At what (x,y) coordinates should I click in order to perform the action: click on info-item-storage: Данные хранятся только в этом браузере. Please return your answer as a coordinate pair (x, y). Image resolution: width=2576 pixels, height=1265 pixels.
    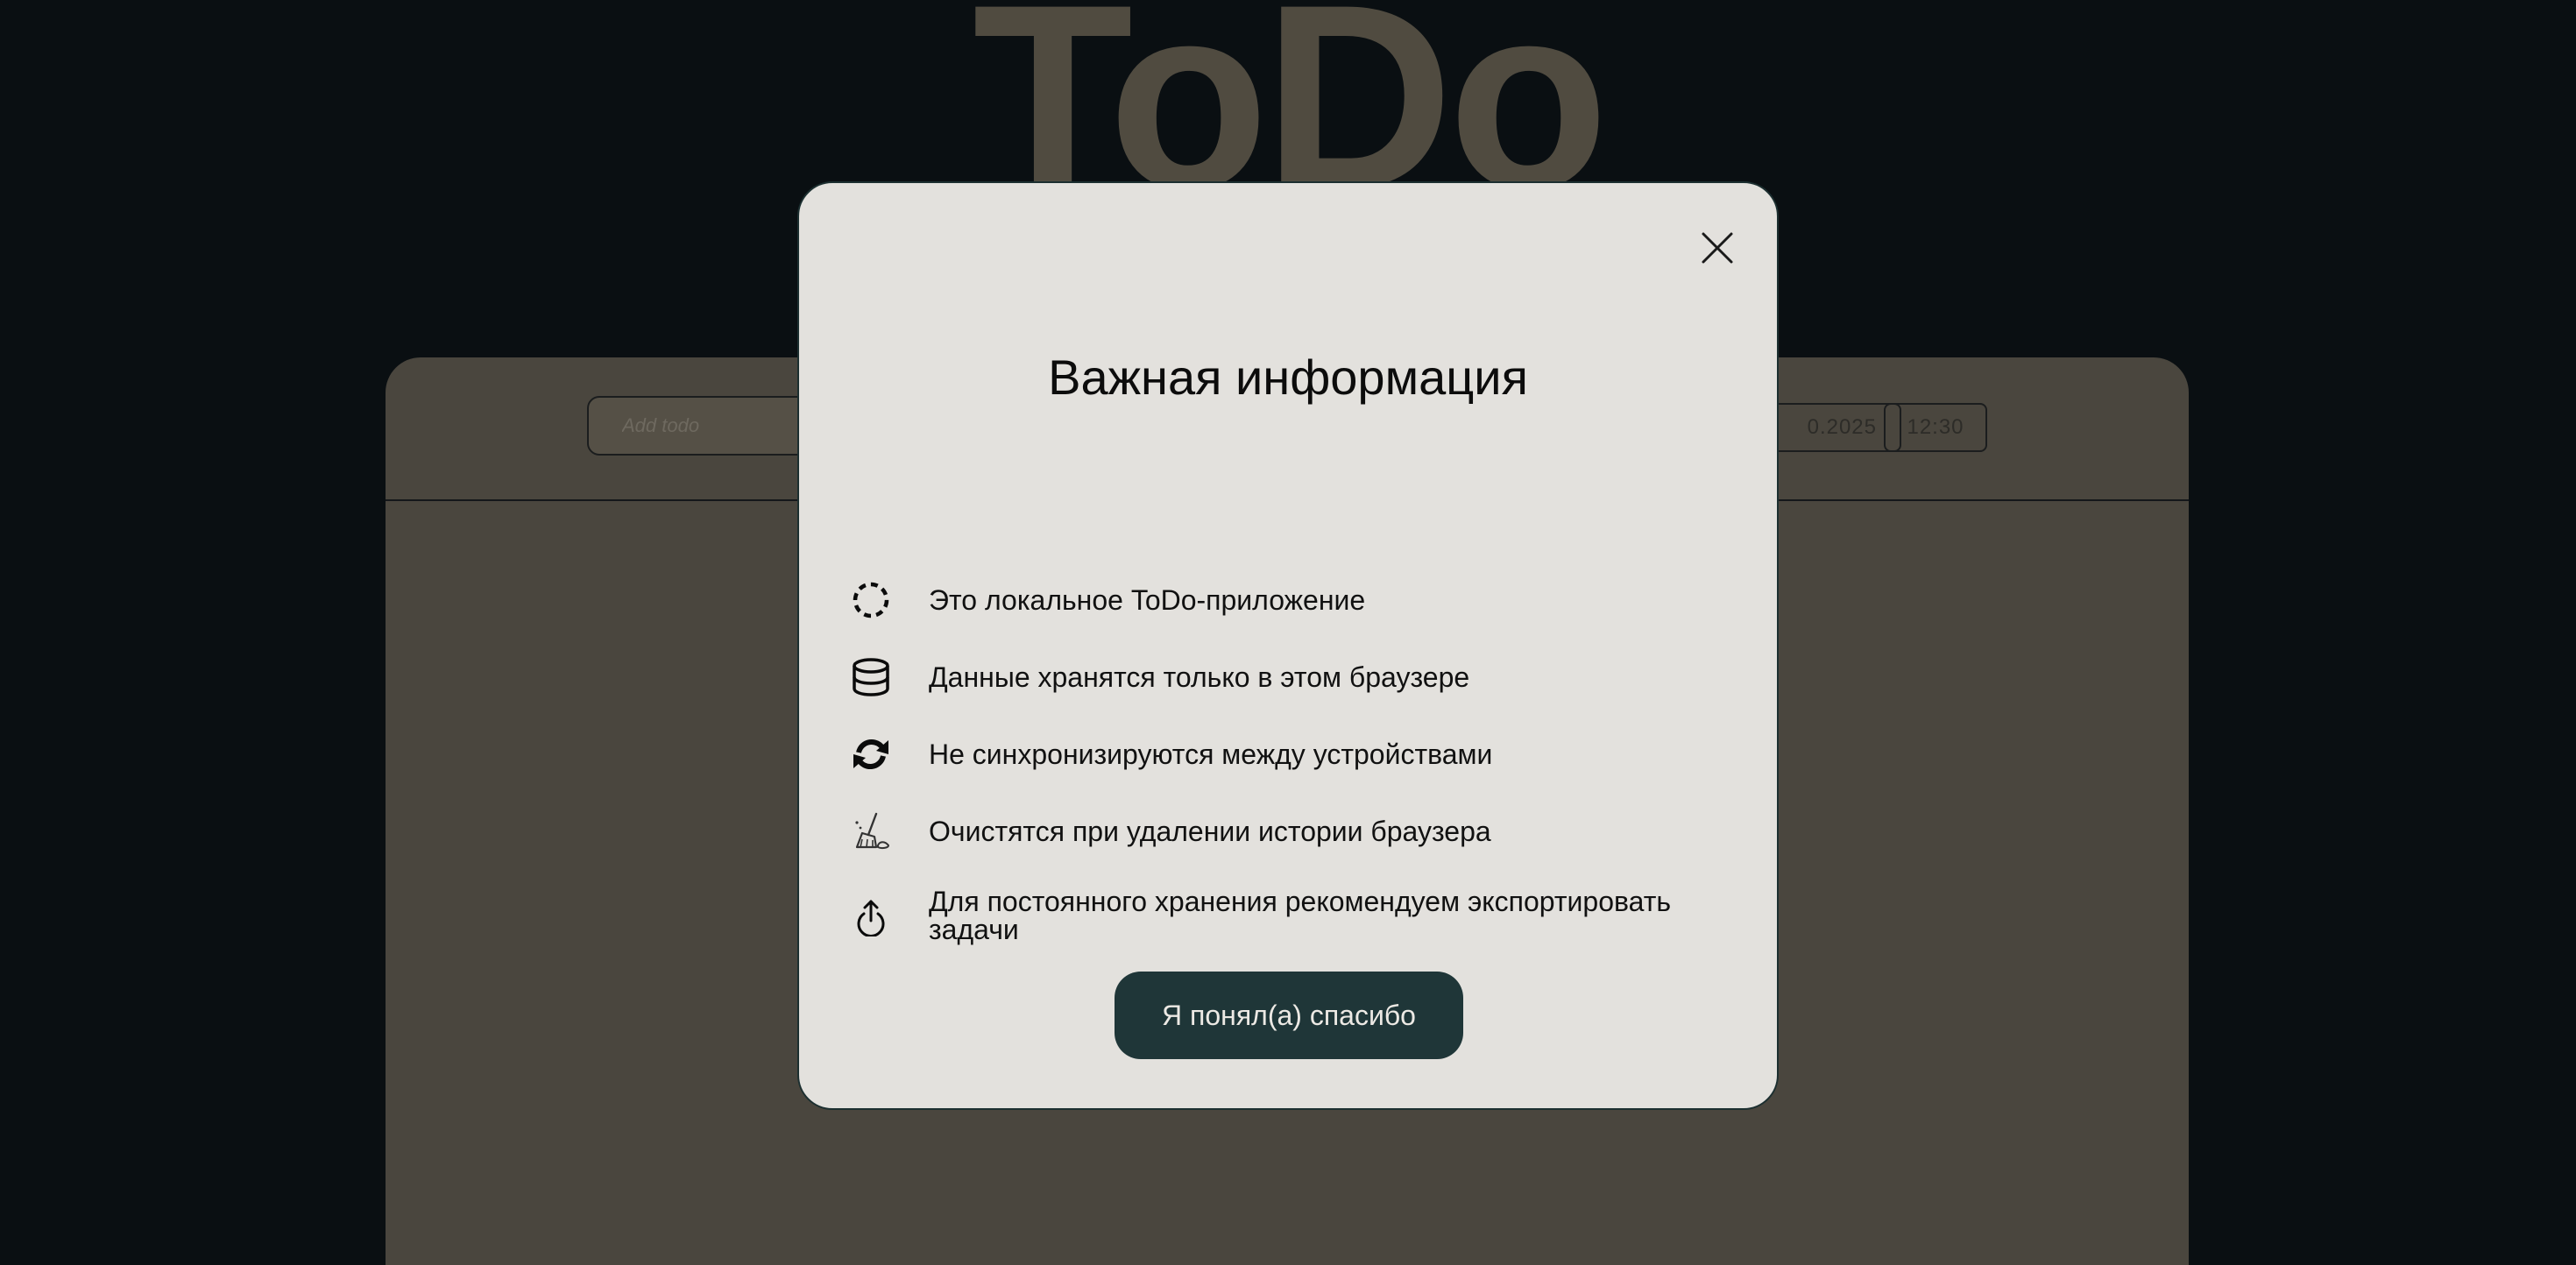
    Looking at the image, I should click on (1292, 677).